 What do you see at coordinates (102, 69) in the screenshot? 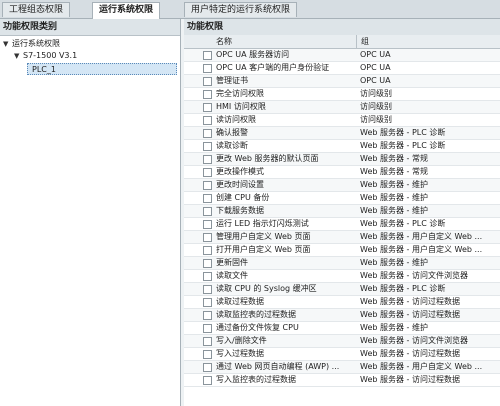
I see `tree-item-plc-1: PLC_1` at bounding box center [102, 69].